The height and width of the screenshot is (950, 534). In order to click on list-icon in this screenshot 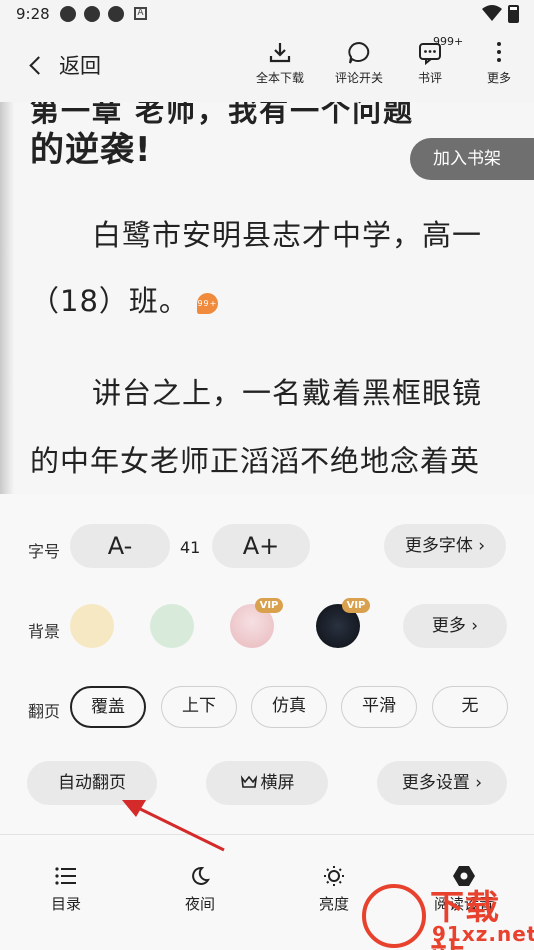, I will do `click(65, 876)`.